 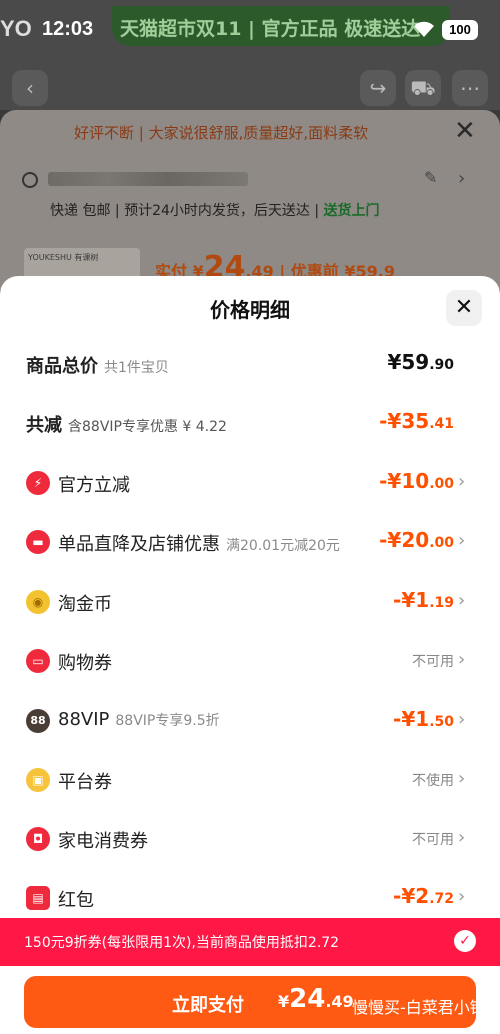 What do you see at coordinates (283, 546) in the screenshot?
I see `row-sub: 满20.01元减20元` at bounding box center [283, 546].